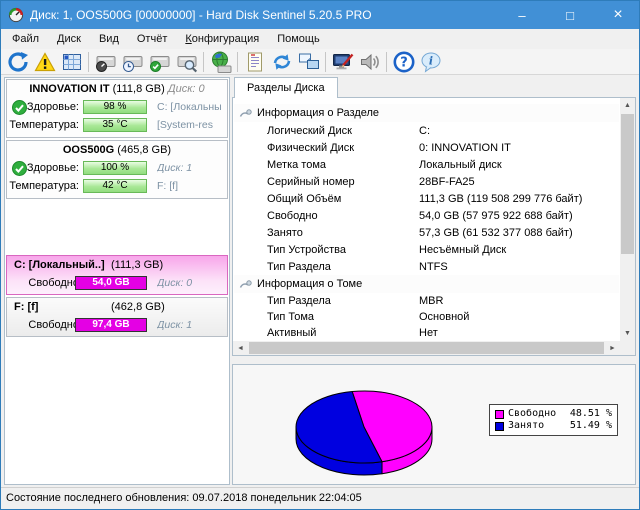 The height and width of the screenshot is (510, 640). Describe the element at coordinates (111, 282) in the screenshot. I see `free-space-value: 54,0 GB` at that location.